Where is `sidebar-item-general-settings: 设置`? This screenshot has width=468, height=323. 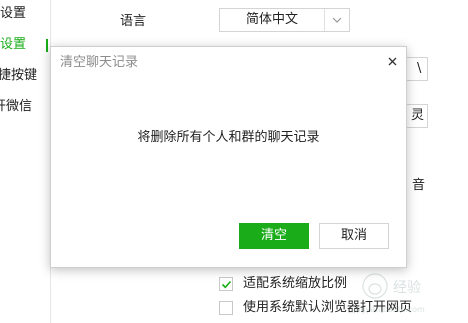
sidebar-item-general-settings: 设置 is located at coordinates (13, 14).